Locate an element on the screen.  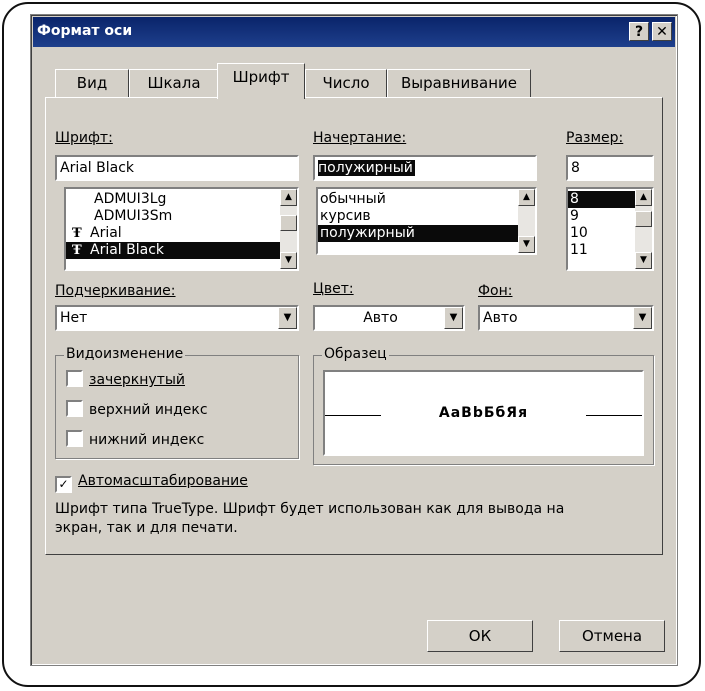
superscript-checkbox: верхний индекс is located at coordinates (137, 409).